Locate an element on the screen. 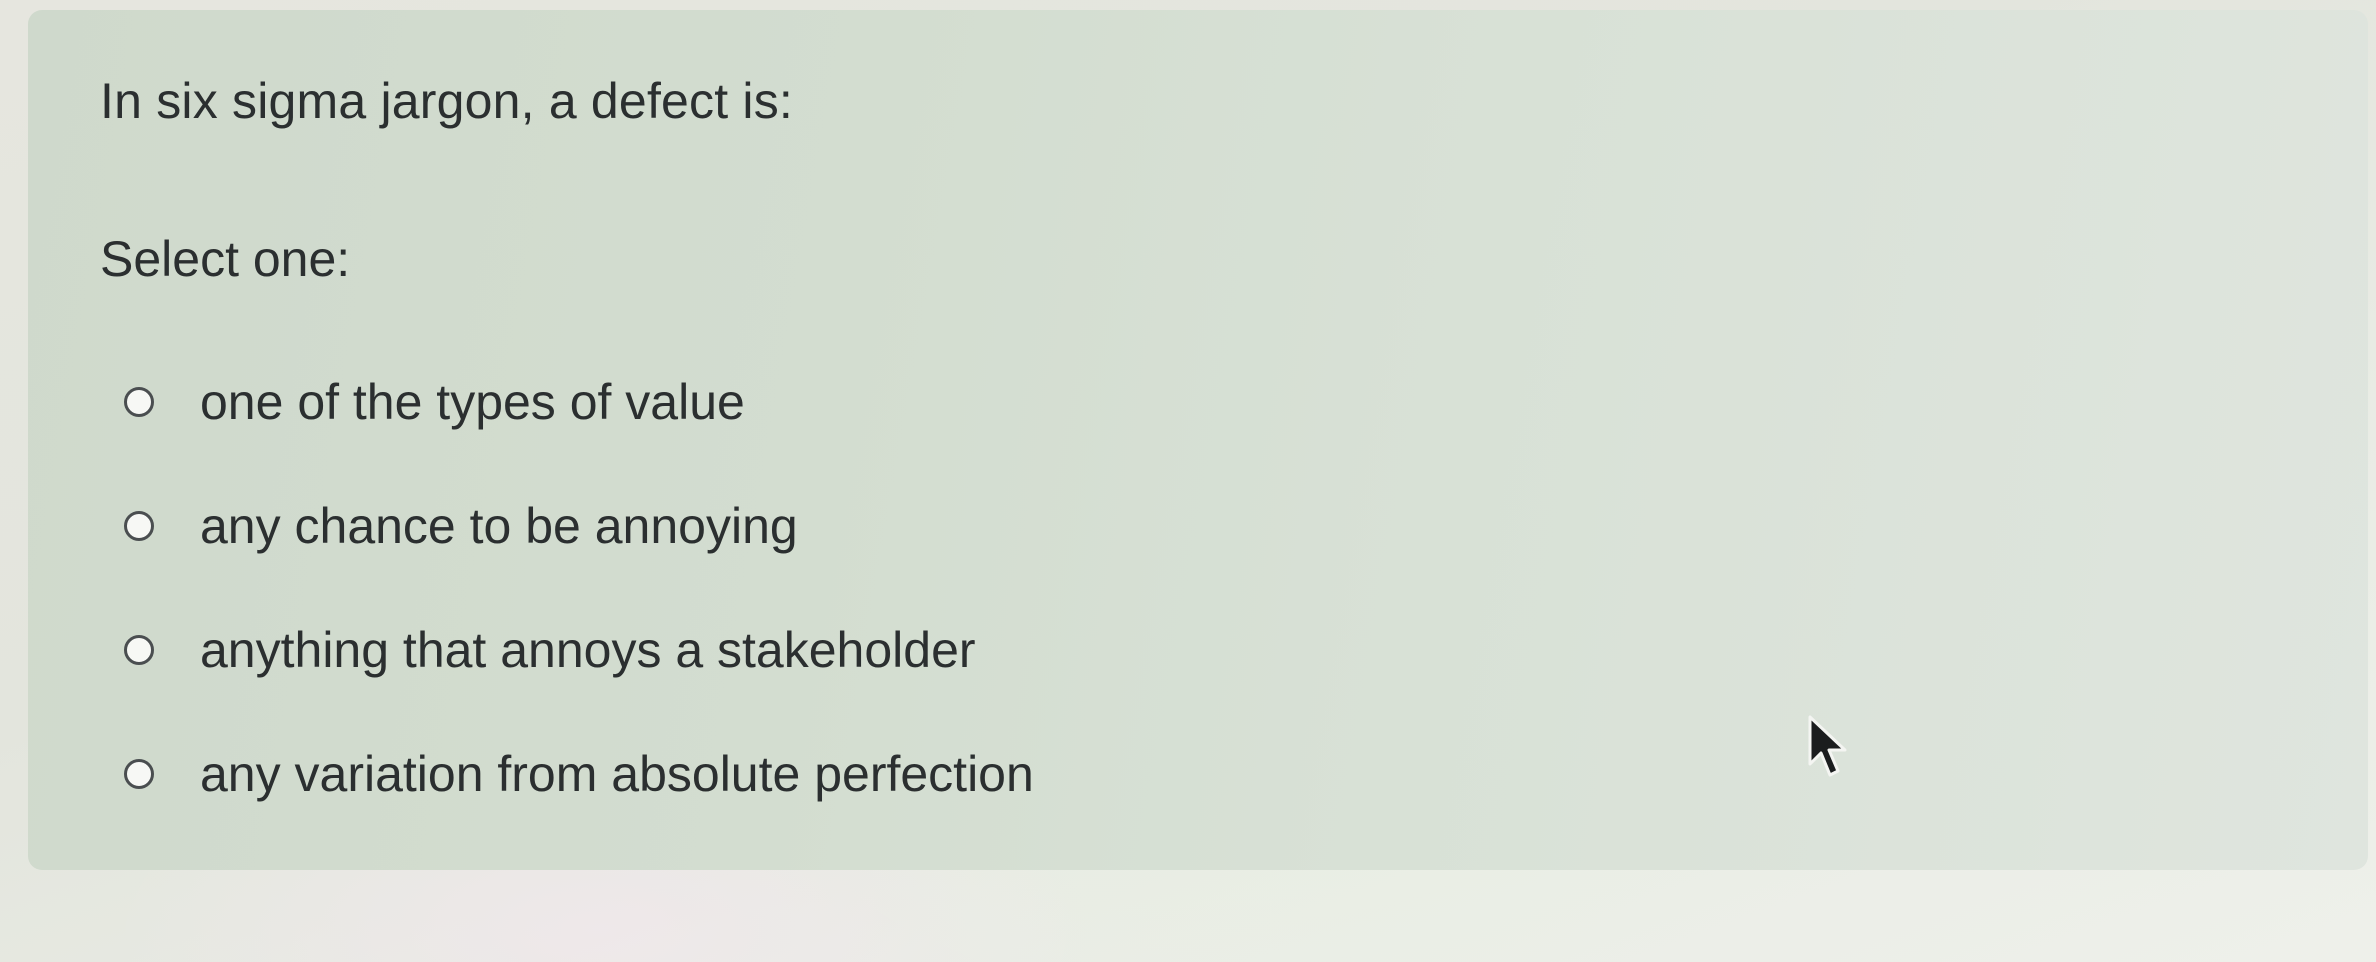 The width and height of the screenshot is (2376, 962). answer-option-2: any chance to be annoying is located at coordinates (579, 526).